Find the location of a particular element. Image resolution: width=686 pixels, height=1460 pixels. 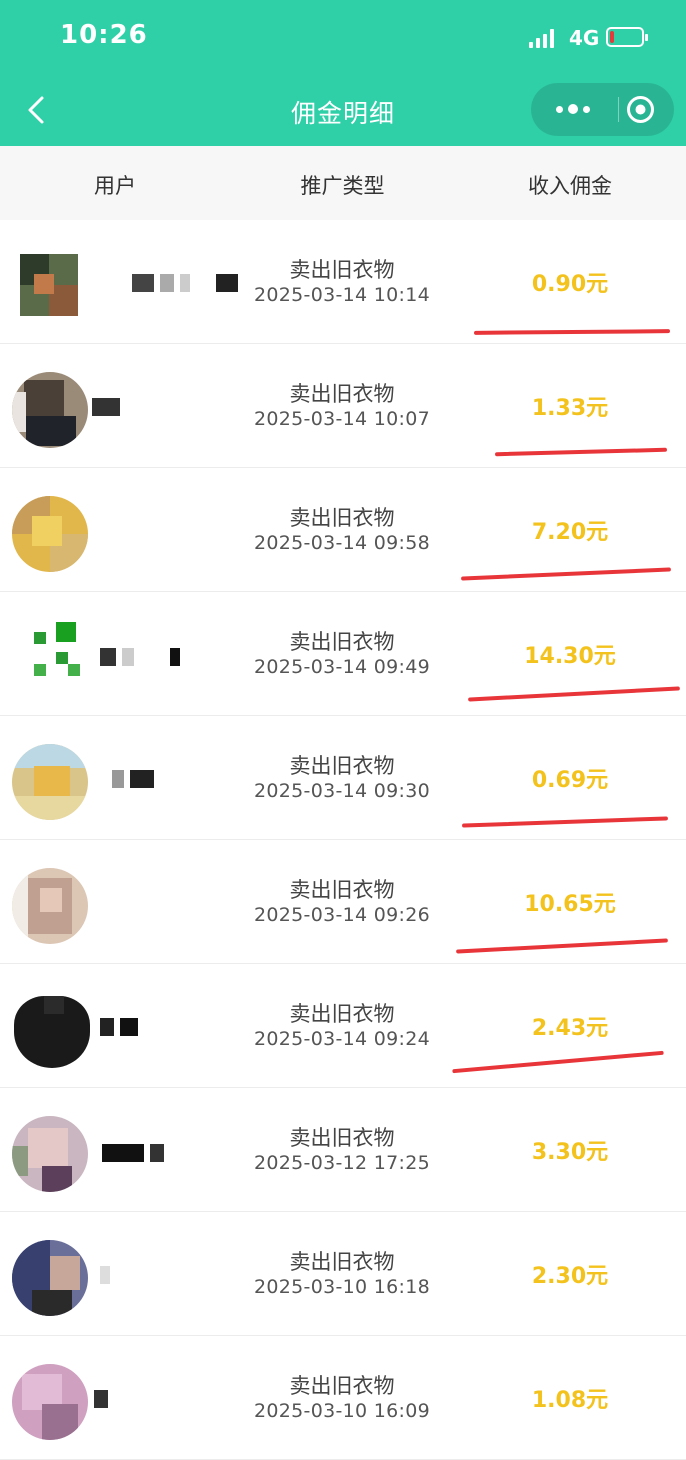

table-row: 卖出旧衣物 2025-03-12 17:25 3.30元 is located at coordinates (343, 1150).